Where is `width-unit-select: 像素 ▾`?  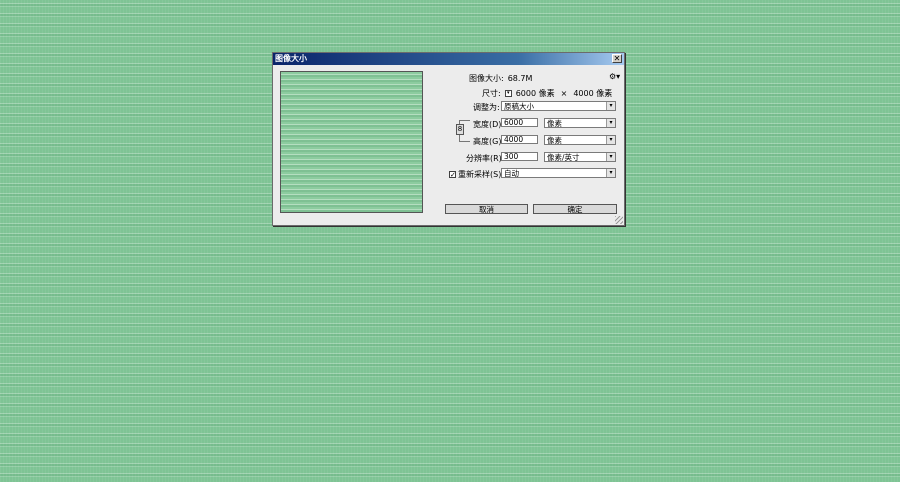
width-unit-select: 像素 ▾ is located at coordinates (580, 123).